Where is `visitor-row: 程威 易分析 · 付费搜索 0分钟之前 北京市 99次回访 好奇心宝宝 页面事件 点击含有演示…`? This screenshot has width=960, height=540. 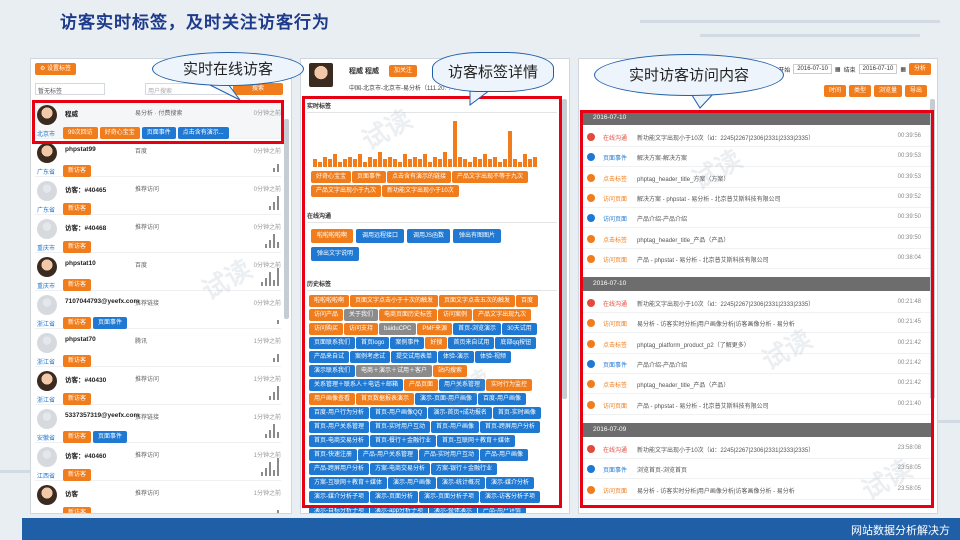
visitor-row: 程威 易分析 · 付费搜索 0分钟之前 北京市 99次回访 好奇心宝宝 页面事件 点击含有演示… is located at coordinates (158, 120).